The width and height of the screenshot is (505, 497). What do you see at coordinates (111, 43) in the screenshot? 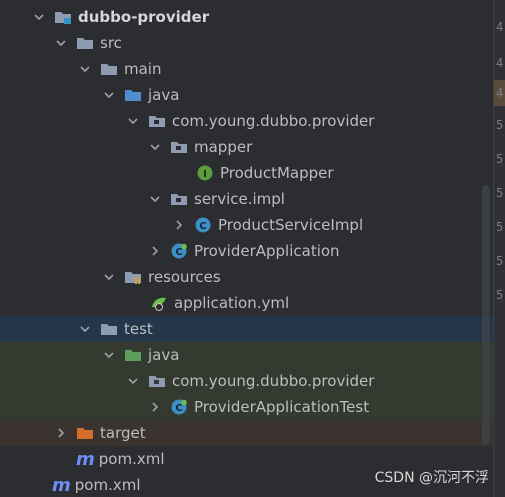
I see `tree-row-label: src` at bounding box center [111, 43].